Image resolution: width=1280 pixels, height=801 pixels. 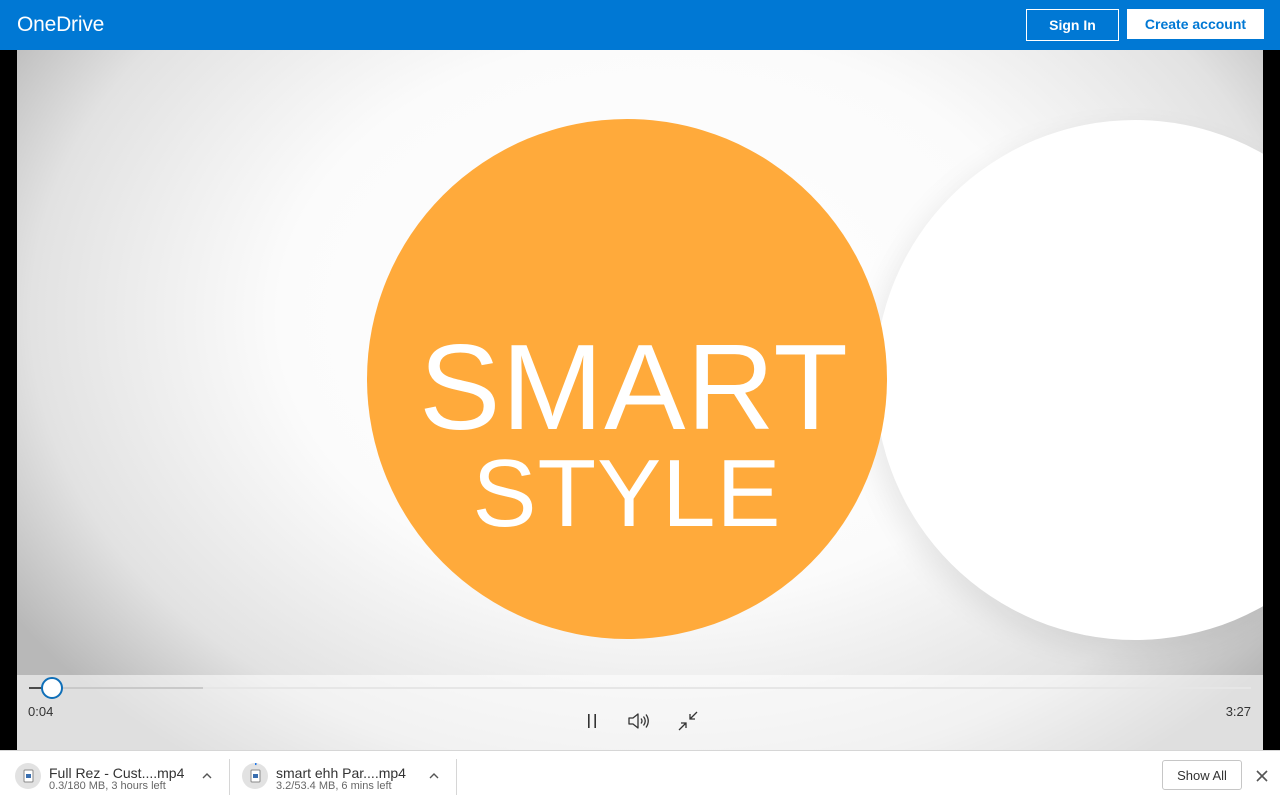 I want to click on exit-fullscreen-icon, so click(x=688, y=721).